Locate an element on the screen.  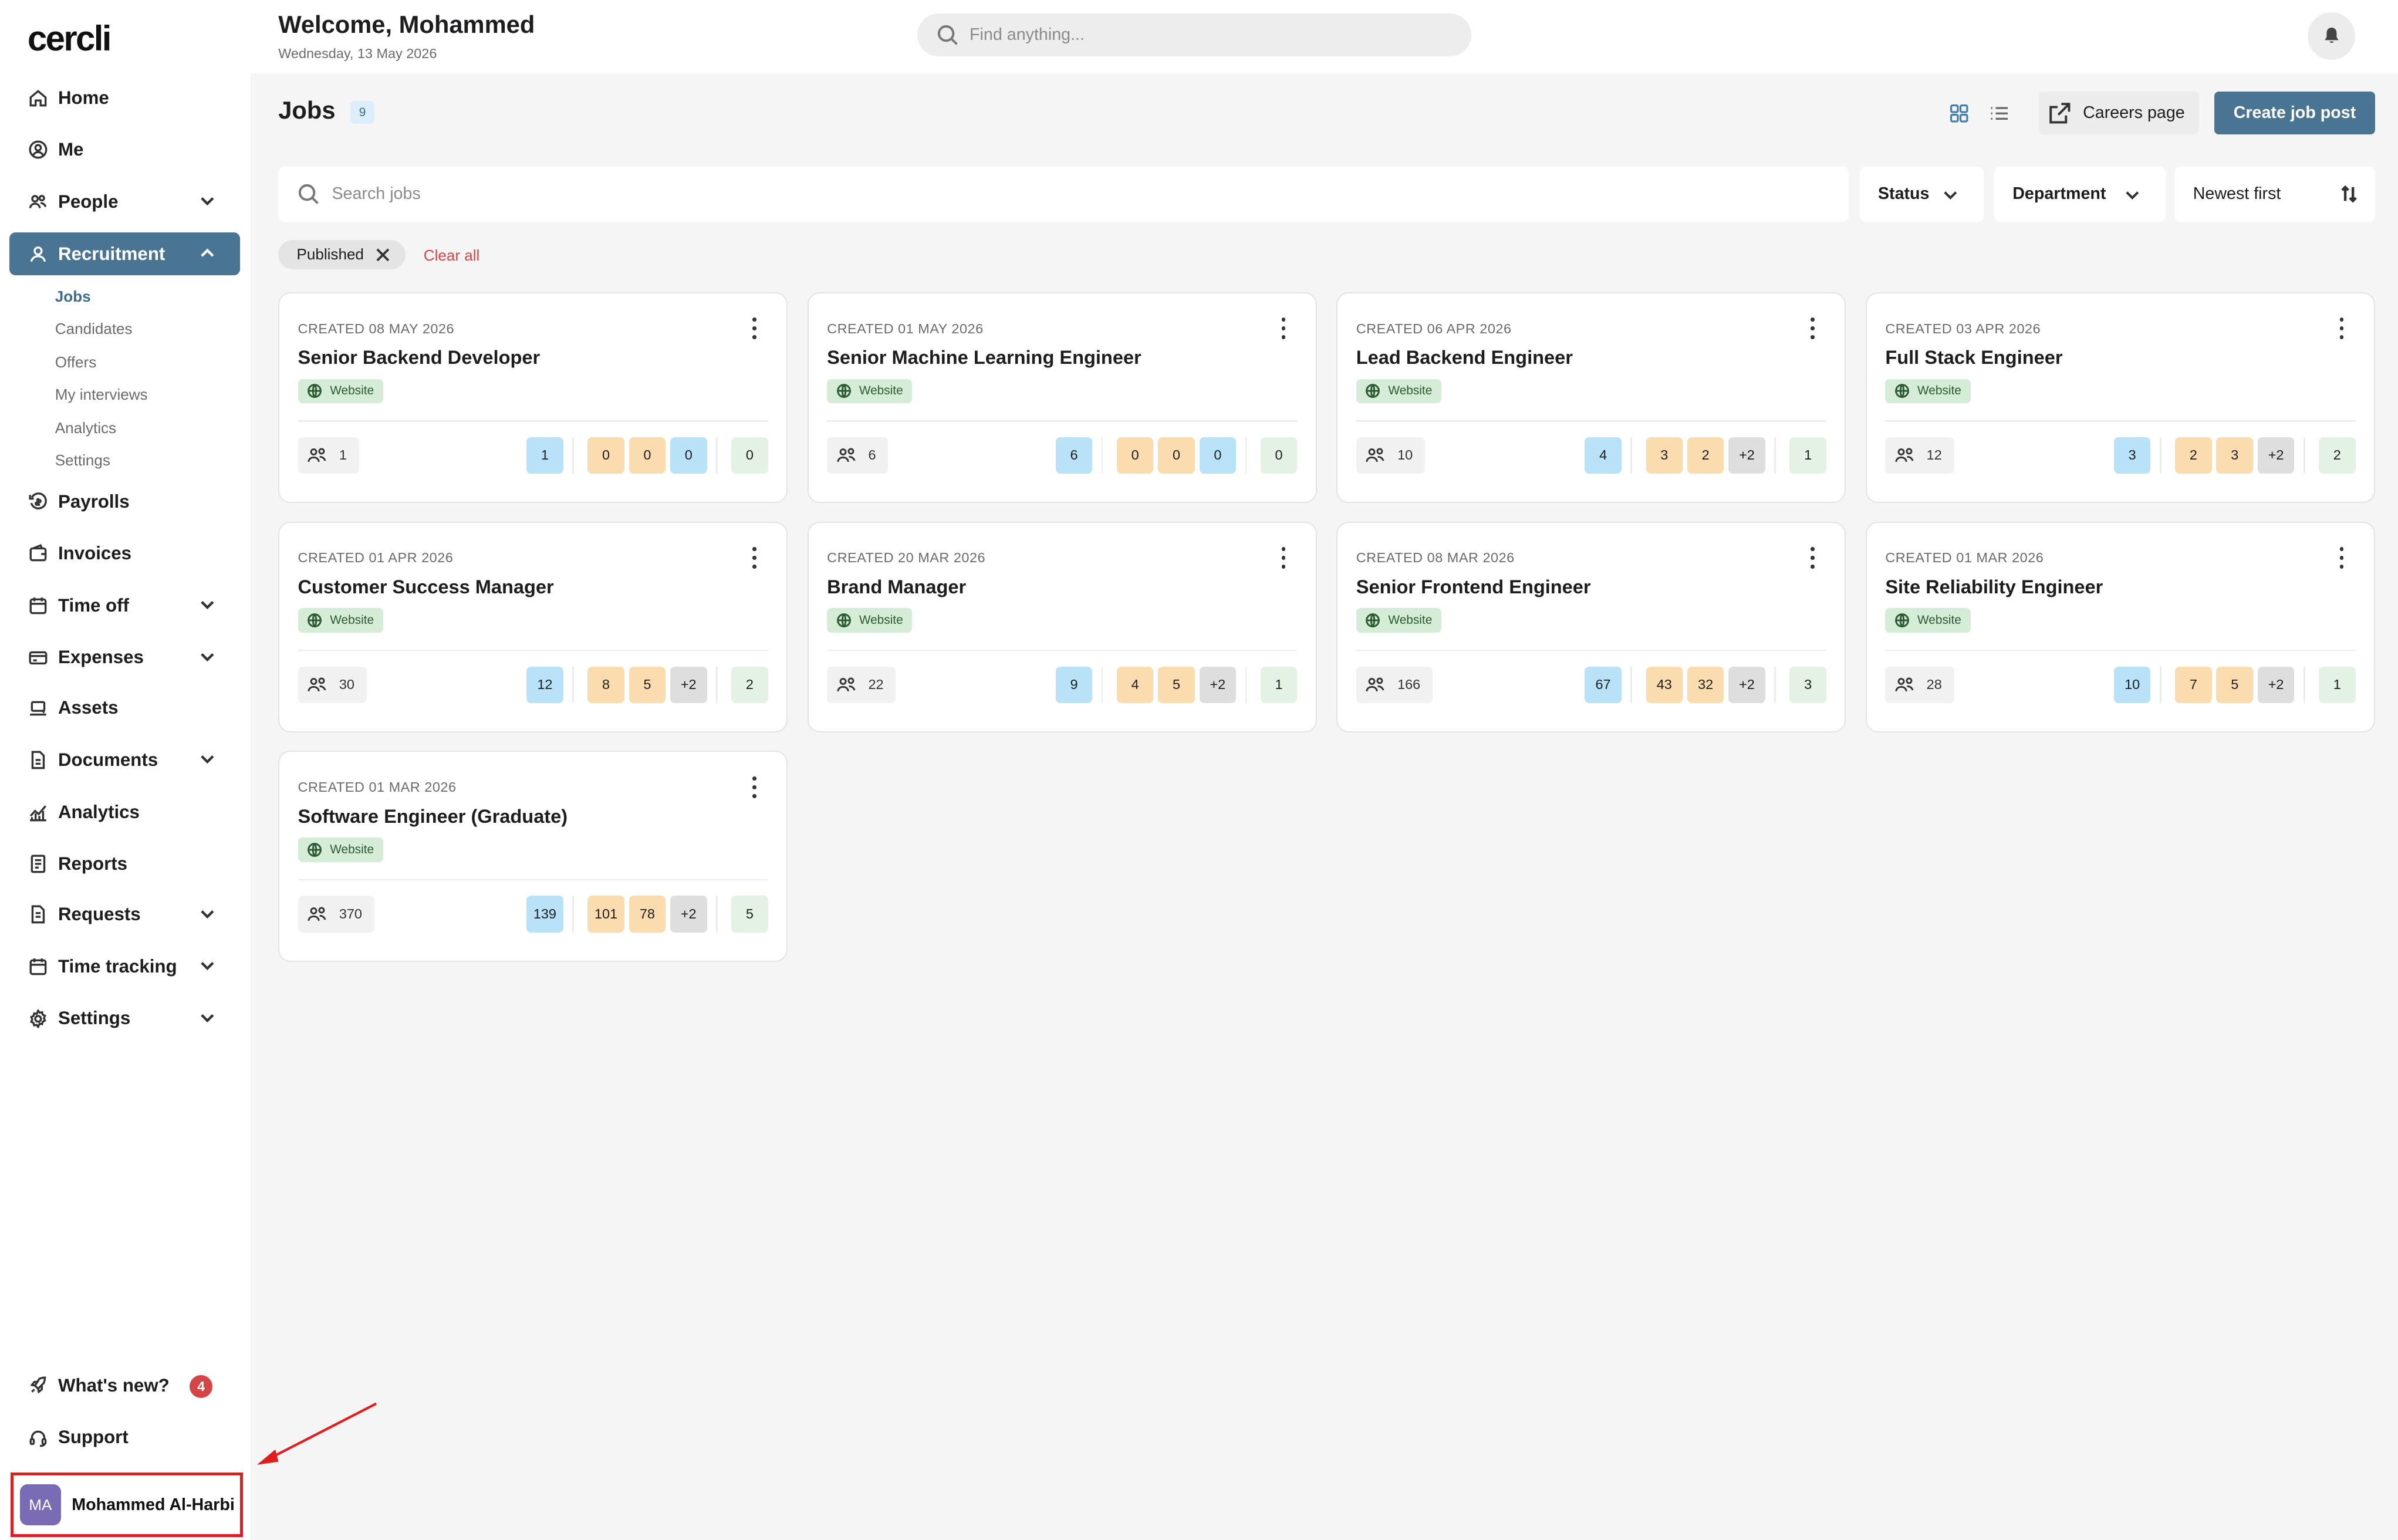
job-title: Brand Manager is located at coordinates (896, 587).